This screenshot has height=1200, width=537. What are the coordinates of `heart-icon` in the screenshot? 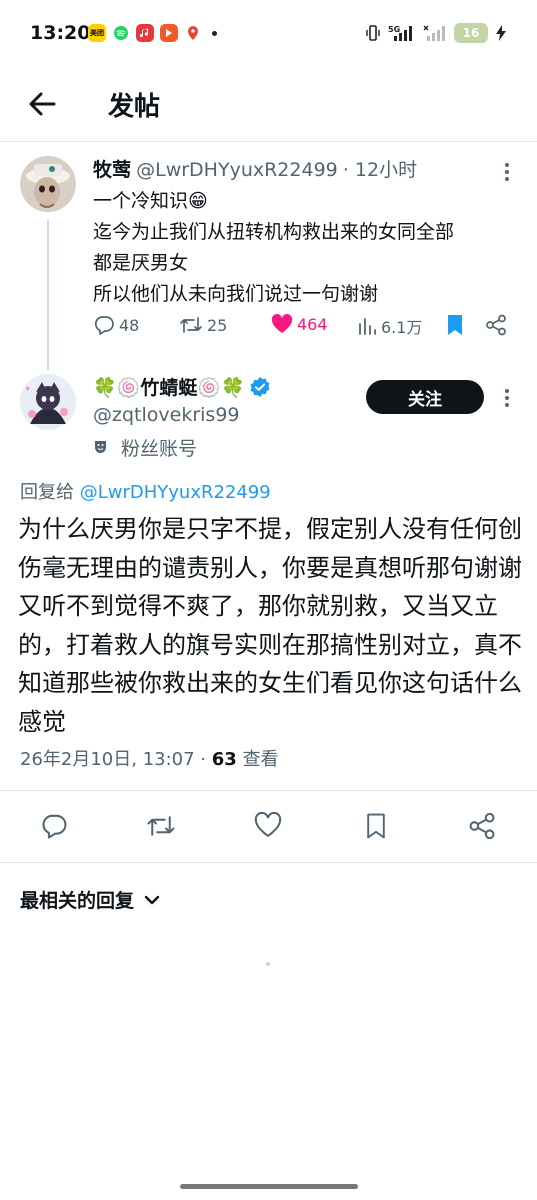 It's located at (268, 824).